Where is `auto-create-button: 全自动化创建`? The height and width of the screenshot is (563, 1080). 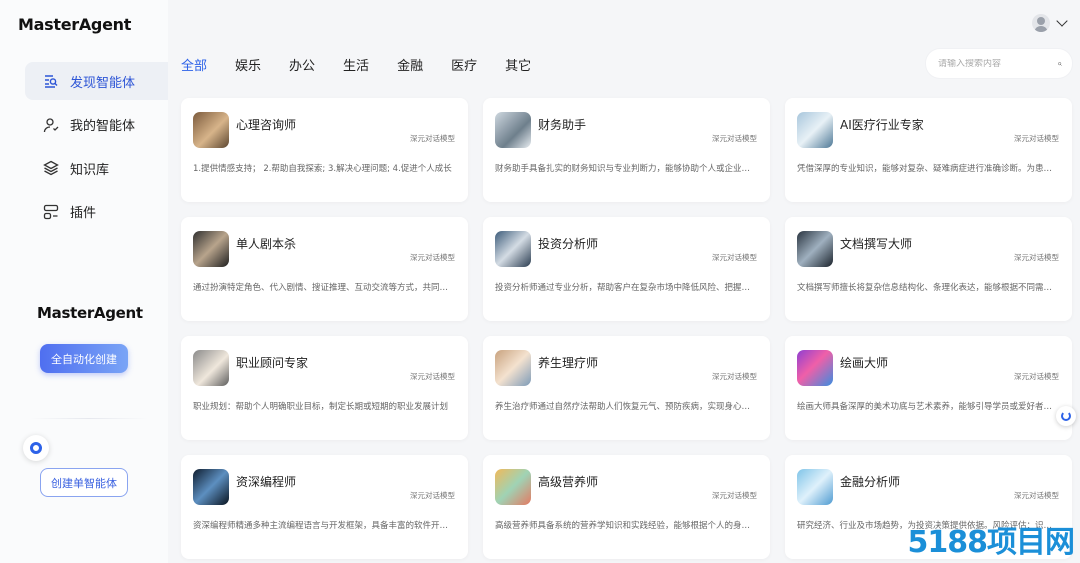
auto-create-button: 全自动化创建 is located at coordinates (84, 358).